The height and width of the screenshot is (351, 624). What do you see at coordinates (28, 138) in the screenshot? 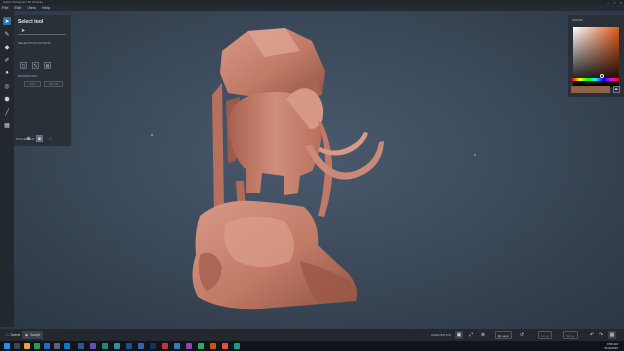
I see `placement-surface-icon: ⊕` at bounding box center [28, 138].